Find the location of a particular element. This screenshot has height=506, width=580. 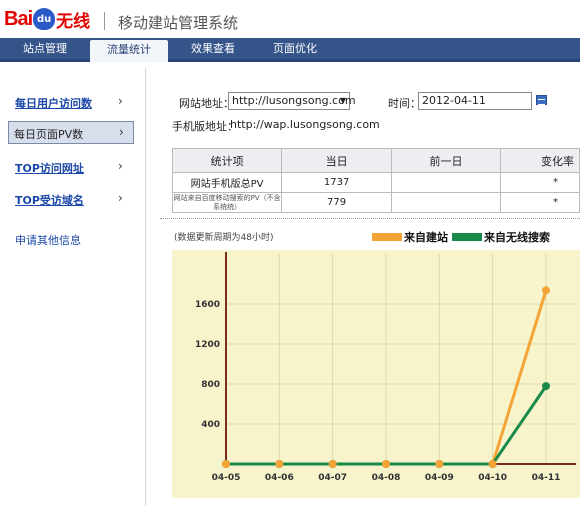

top-nav: 站点管理 流量统计 效果查看 页面优化 is located at coordinates (290, 50).